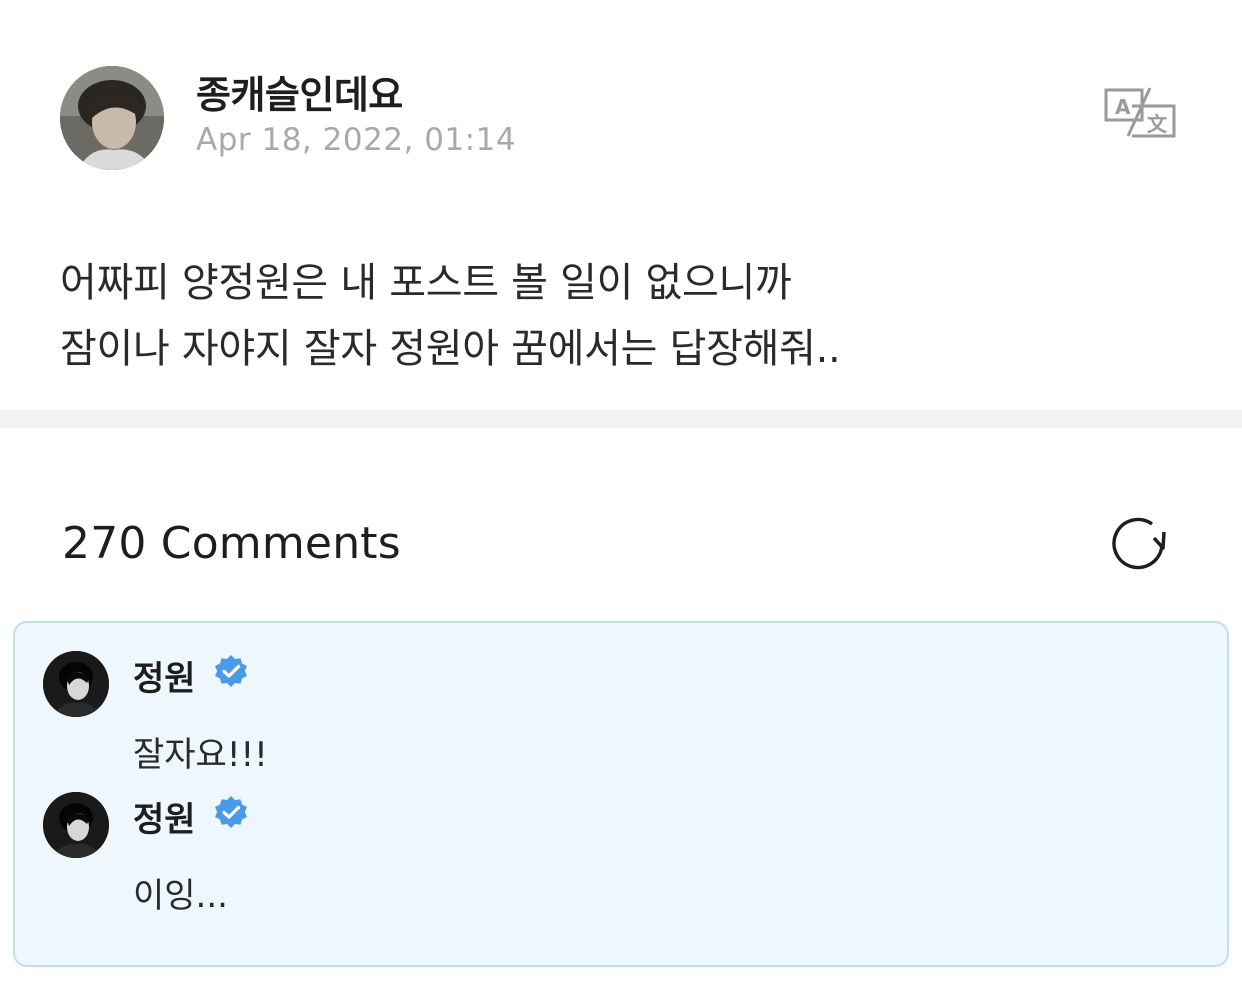 The width and height of the screenshot is (1242, 1000). I want to click on translate-icon: A 文, so click(1140, 112).